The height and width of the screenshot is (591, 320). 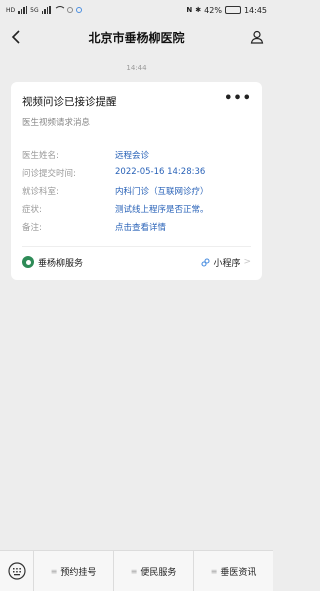 I want to click on field-department: 就诊科室: 内科门诊（互联网诊疗）, so click(x=137, y=191).